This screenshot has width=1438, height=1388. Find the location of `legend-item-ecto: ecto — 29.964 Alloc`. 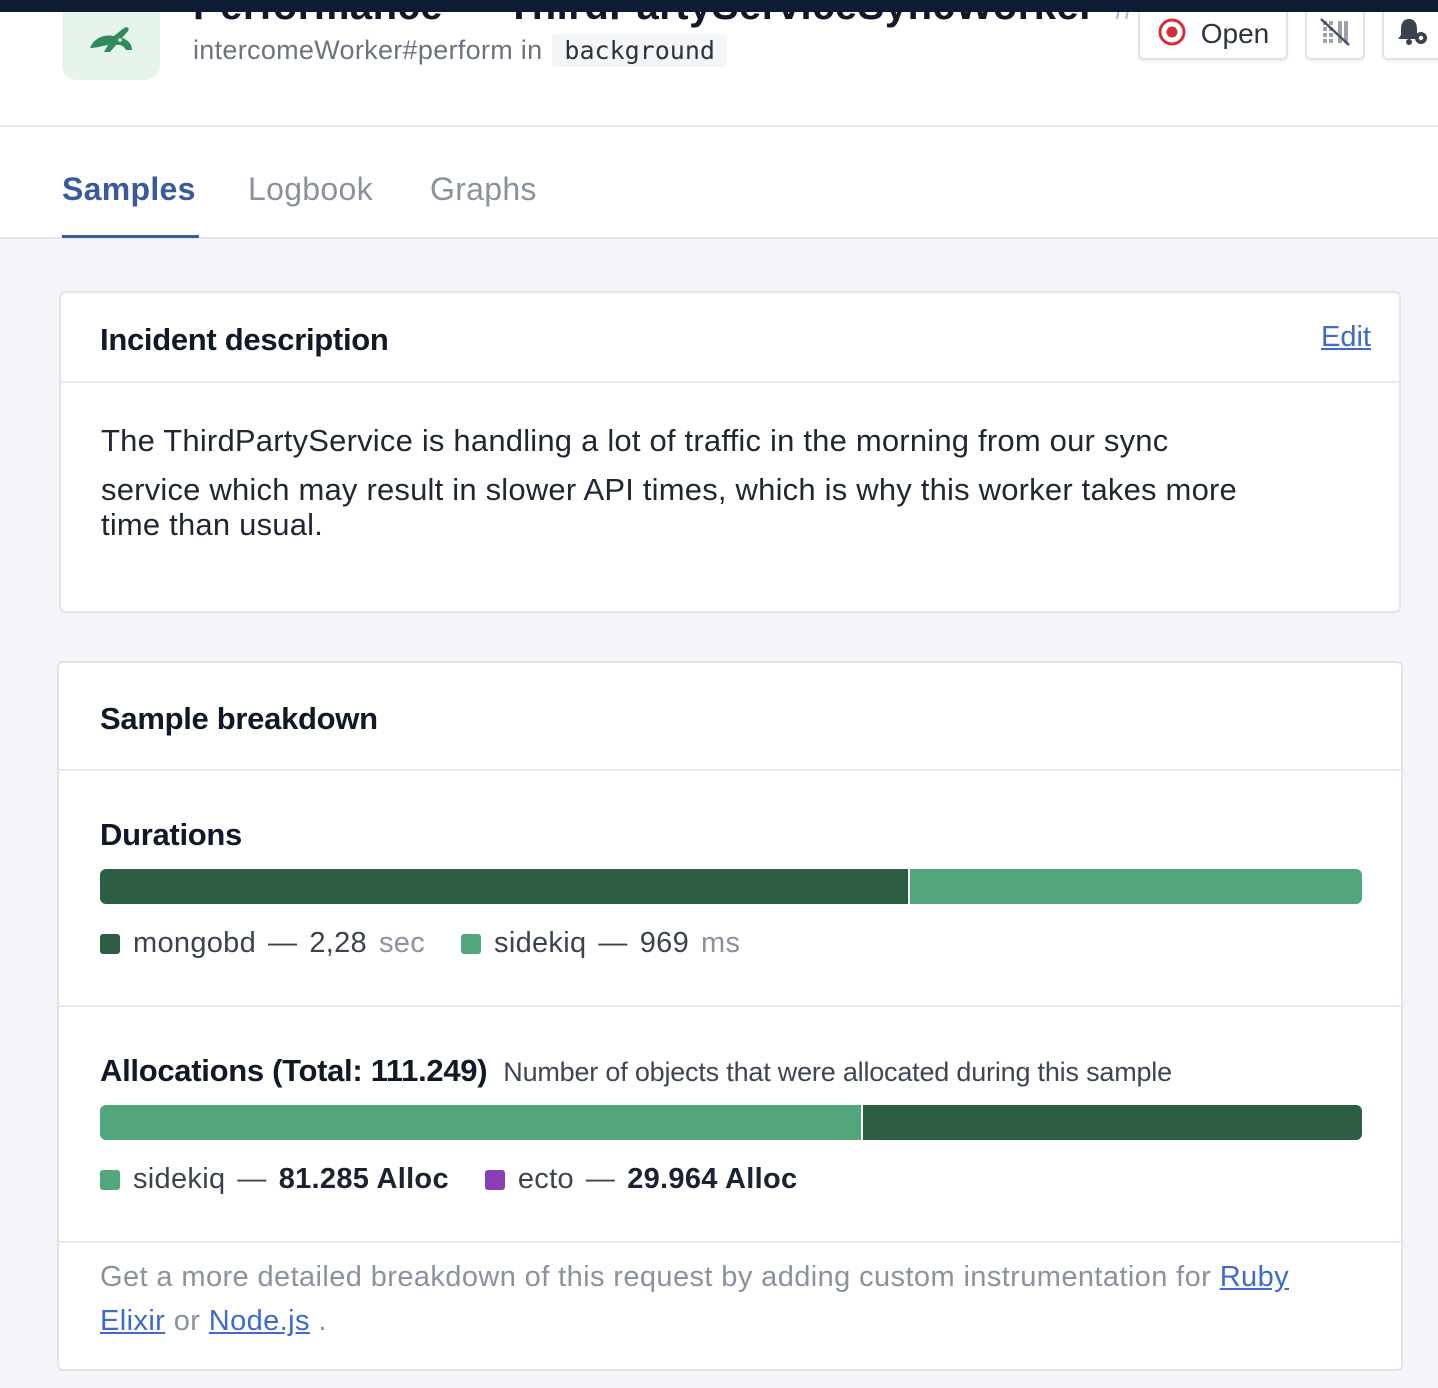

legend-item-ecto: ecto — 29.964 Alloc is located at coordinates (641, 1179).